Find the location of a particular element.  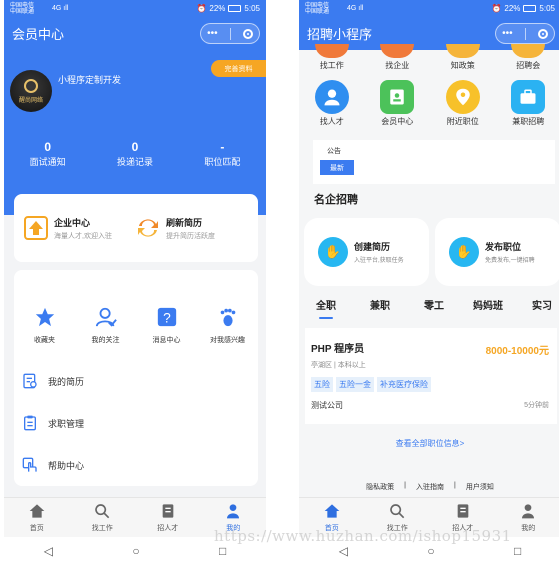

category-row-2: 找人才 会员中心 附近职位 兼职招聘 is located at coordinates (429, 103).